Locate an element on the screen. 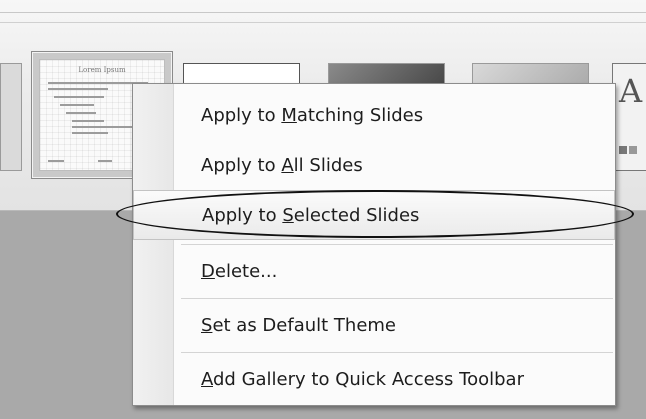 The height and width of the screenshot is (419, 646). menu-item-label: Add Gallery to Quick Access Toolbar is located at coordinates (362, 379).